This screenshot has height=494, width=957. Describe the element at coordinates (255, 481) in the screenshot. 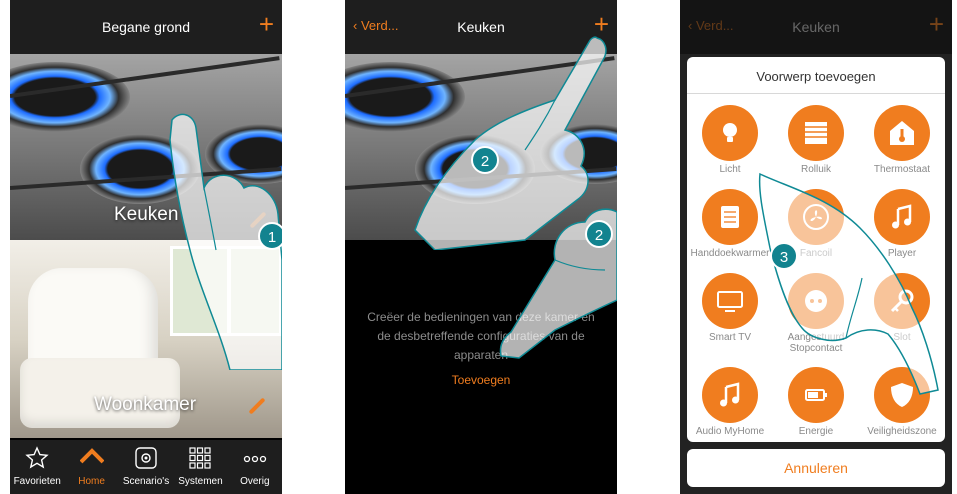

I see `nav-label: Overig` at that location.